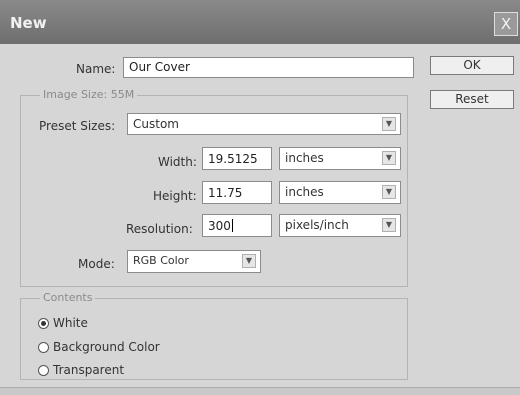 The image size is (520, 395). What do you see at coordinates (194, 261) in the screenshot?
I see `mode-select: RGB Color ▼` at bounding box center [194, 261].